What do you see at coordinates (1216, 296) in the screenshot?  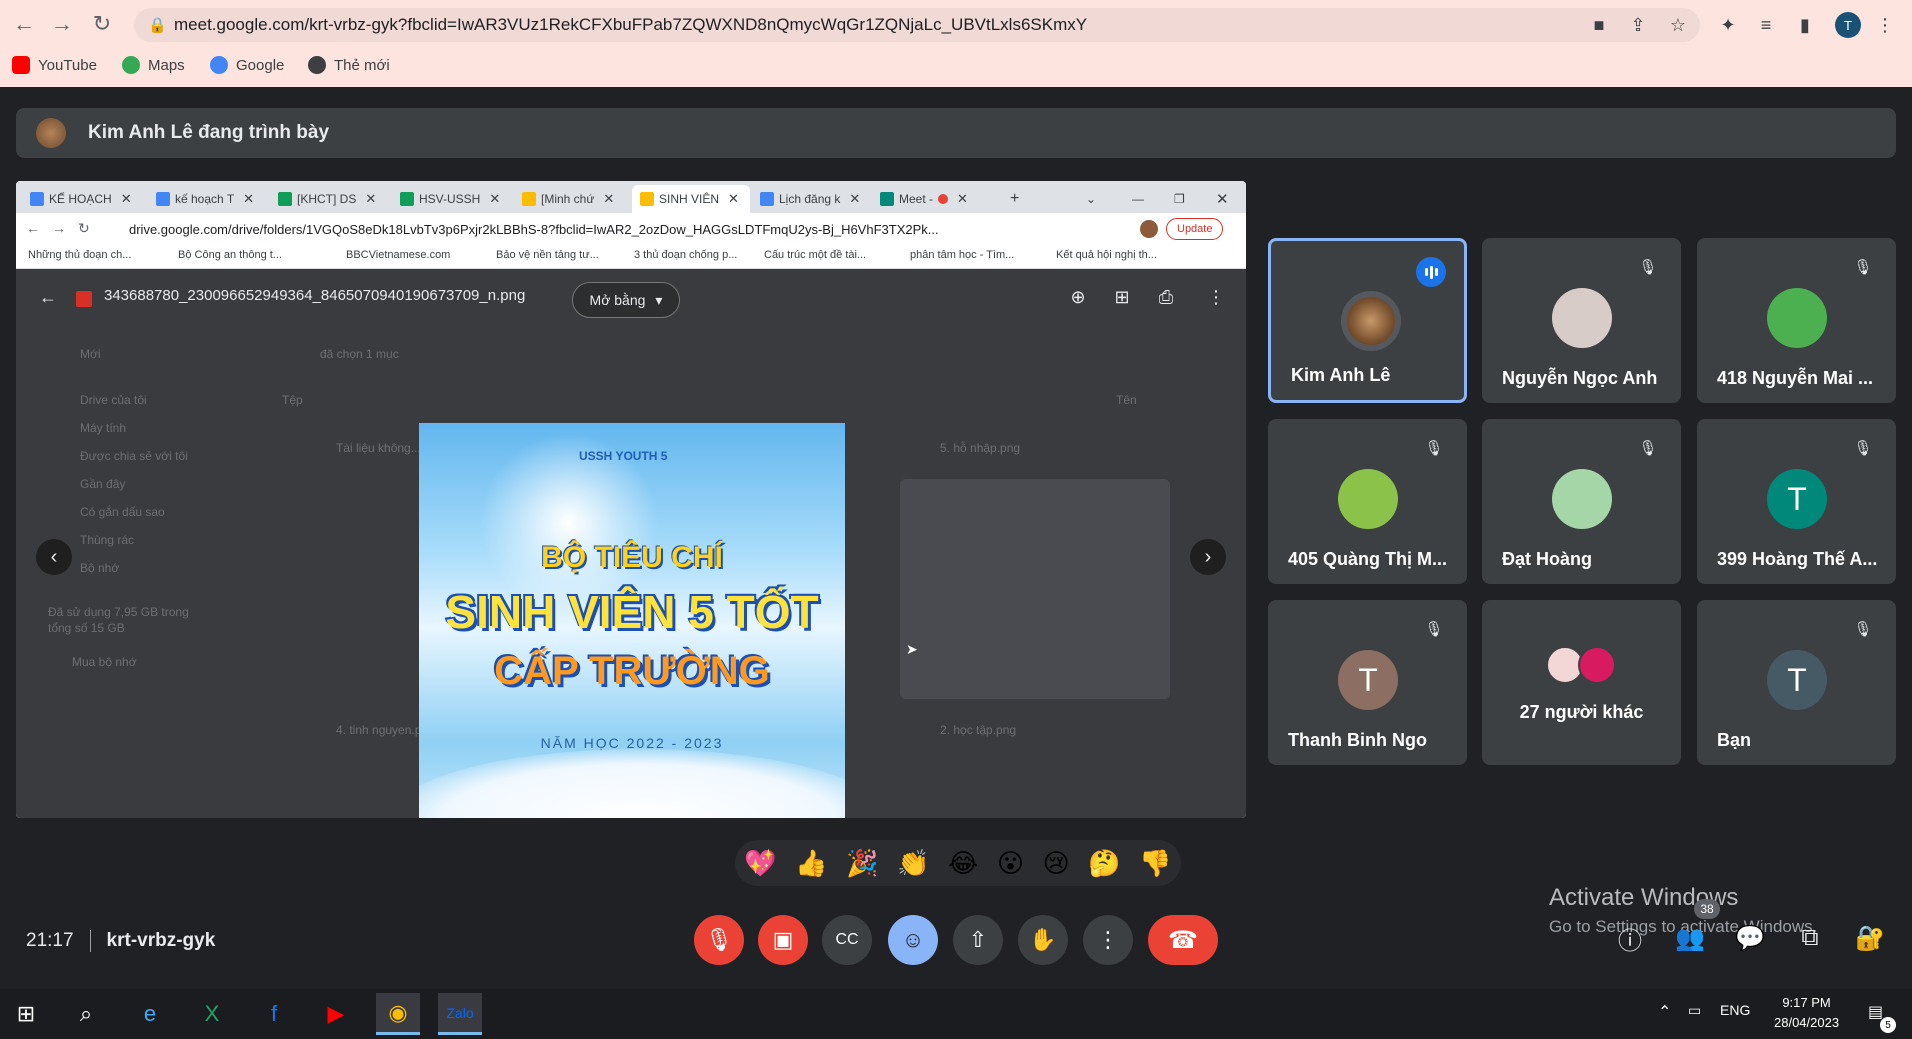 I see `more-icon: ⋮` at bounding box center [1216, 296].